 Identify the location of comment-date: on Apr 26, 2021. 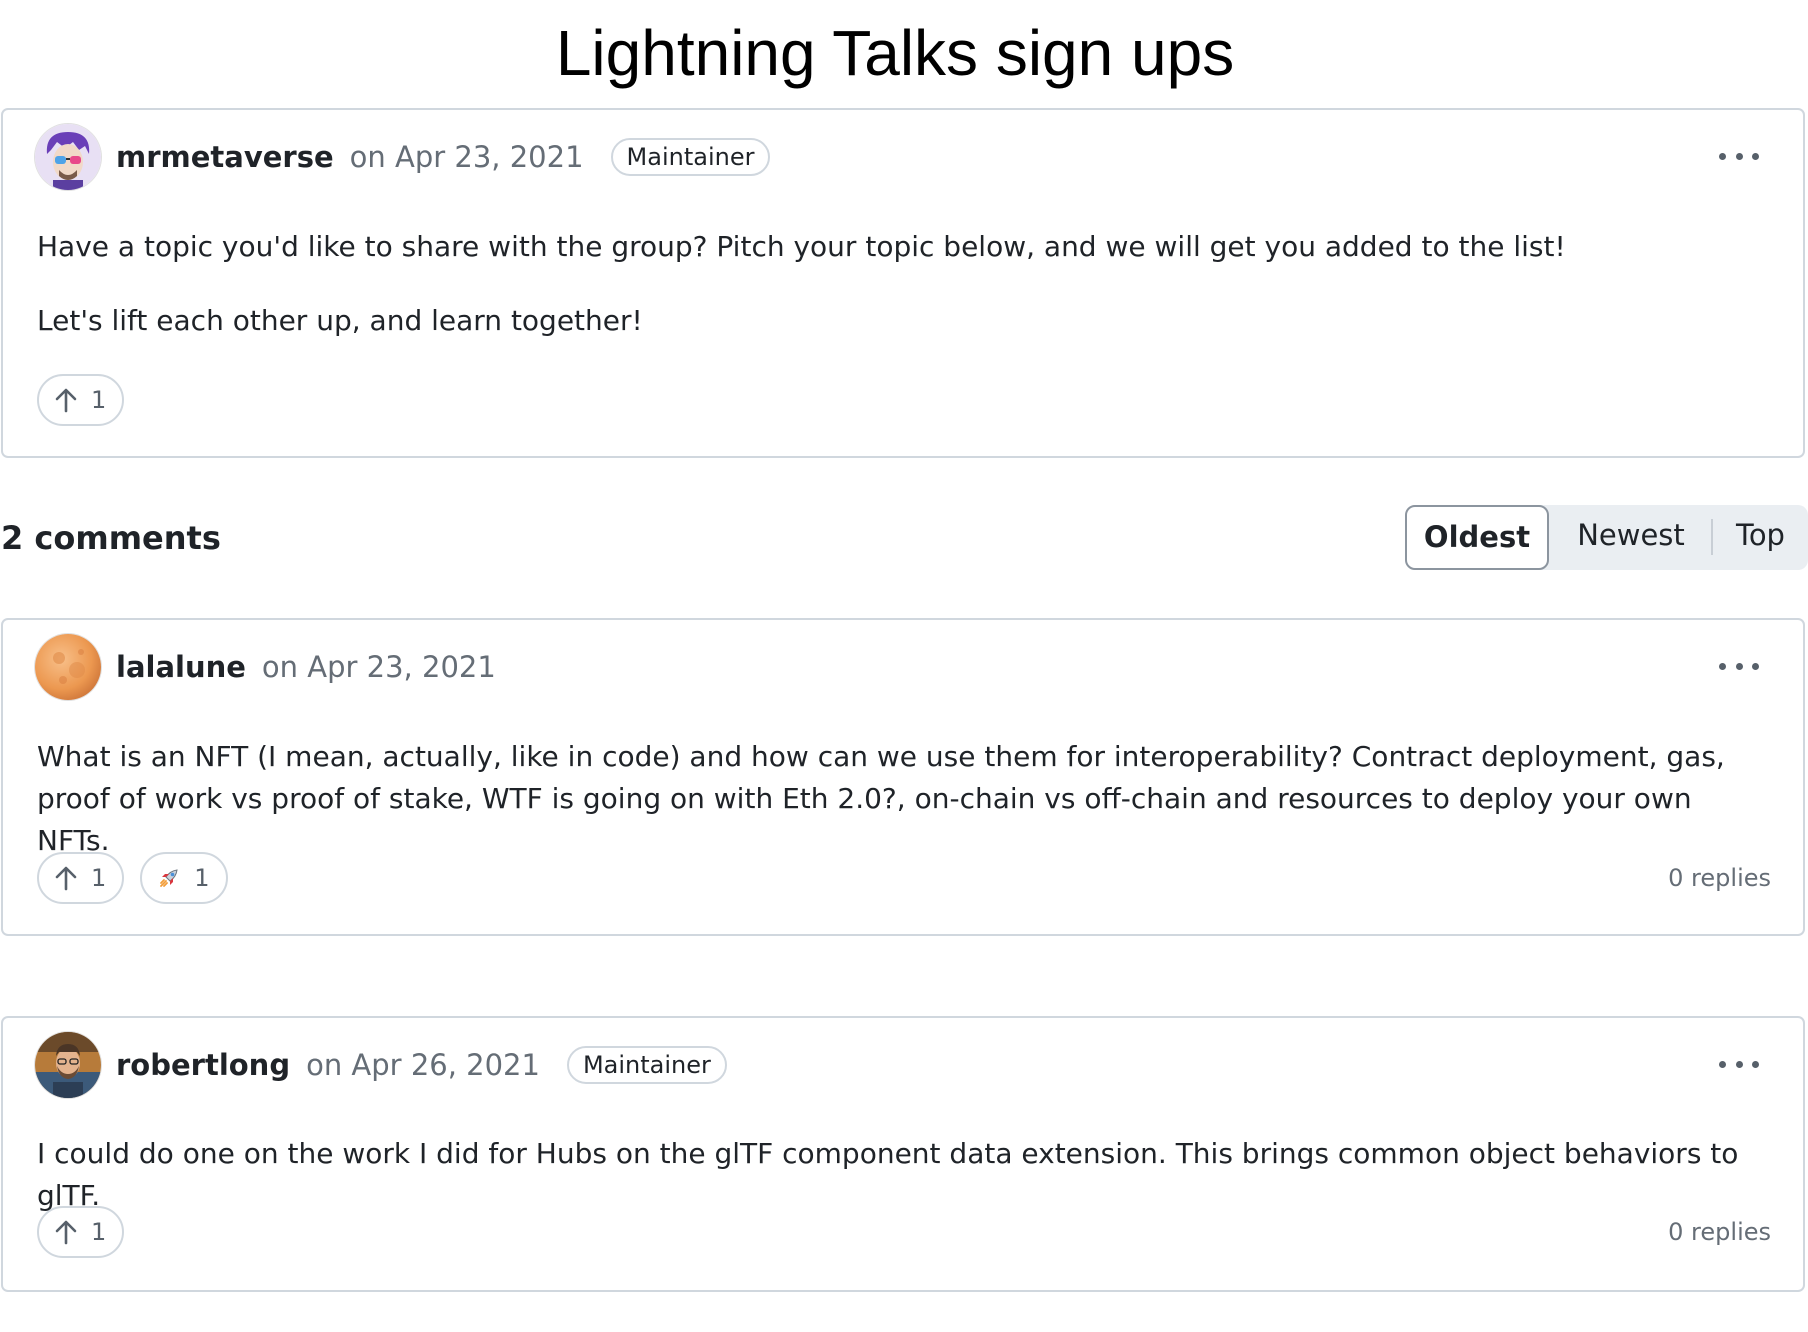
(423, 1065).